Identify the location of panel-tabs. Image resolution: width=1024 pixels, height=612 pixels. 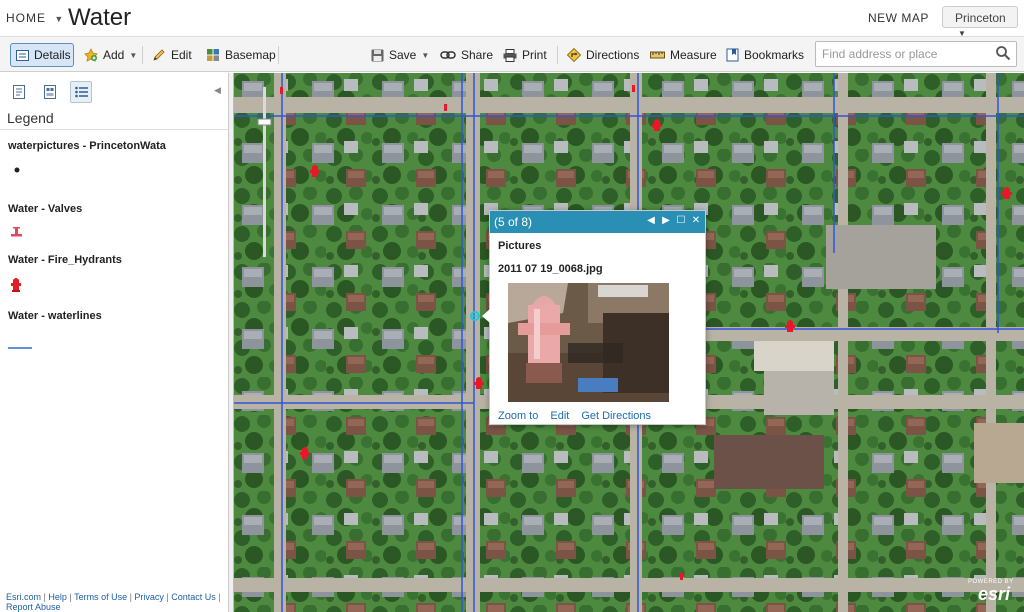
(50, 92).